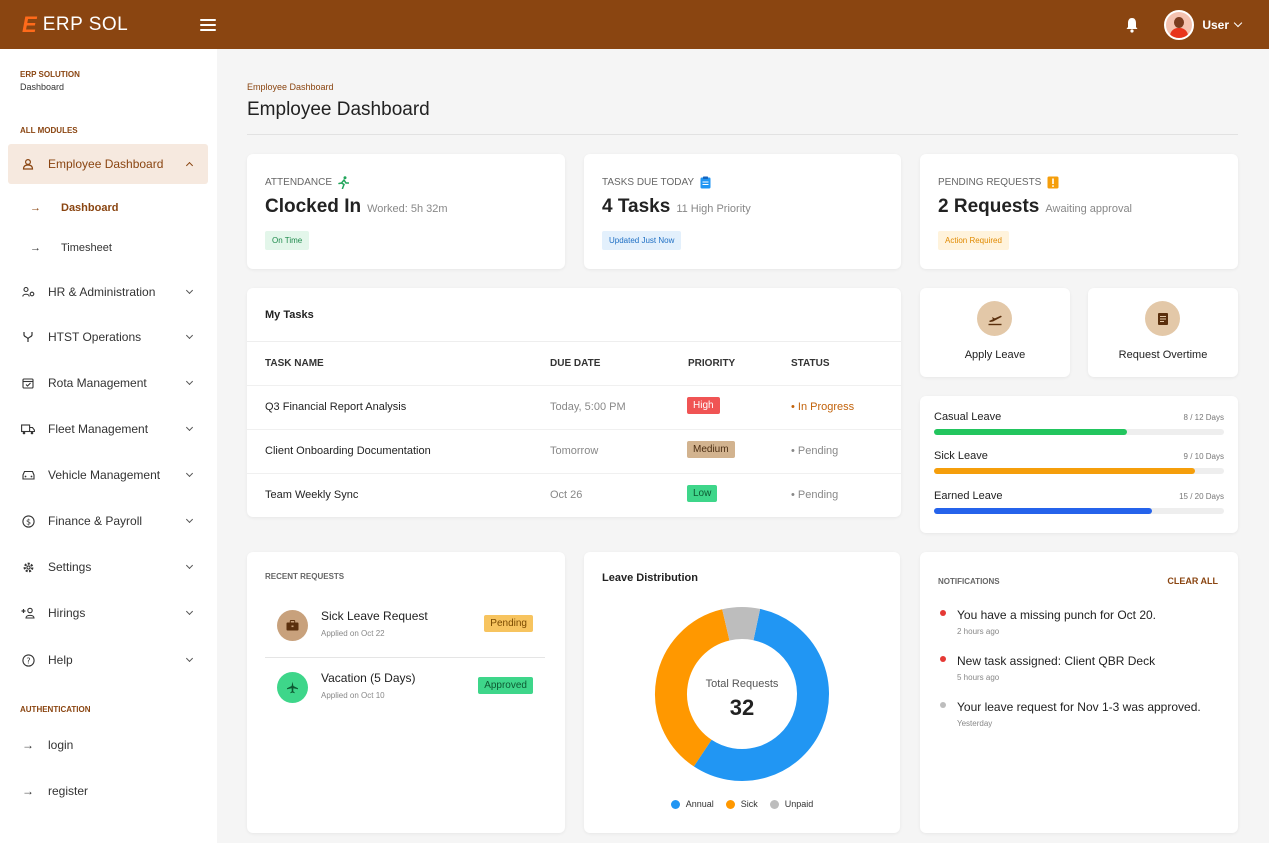 This screenshot has height=843, width=1269. I want to click on stat-value: 4 Tasks, so click(636, 206).